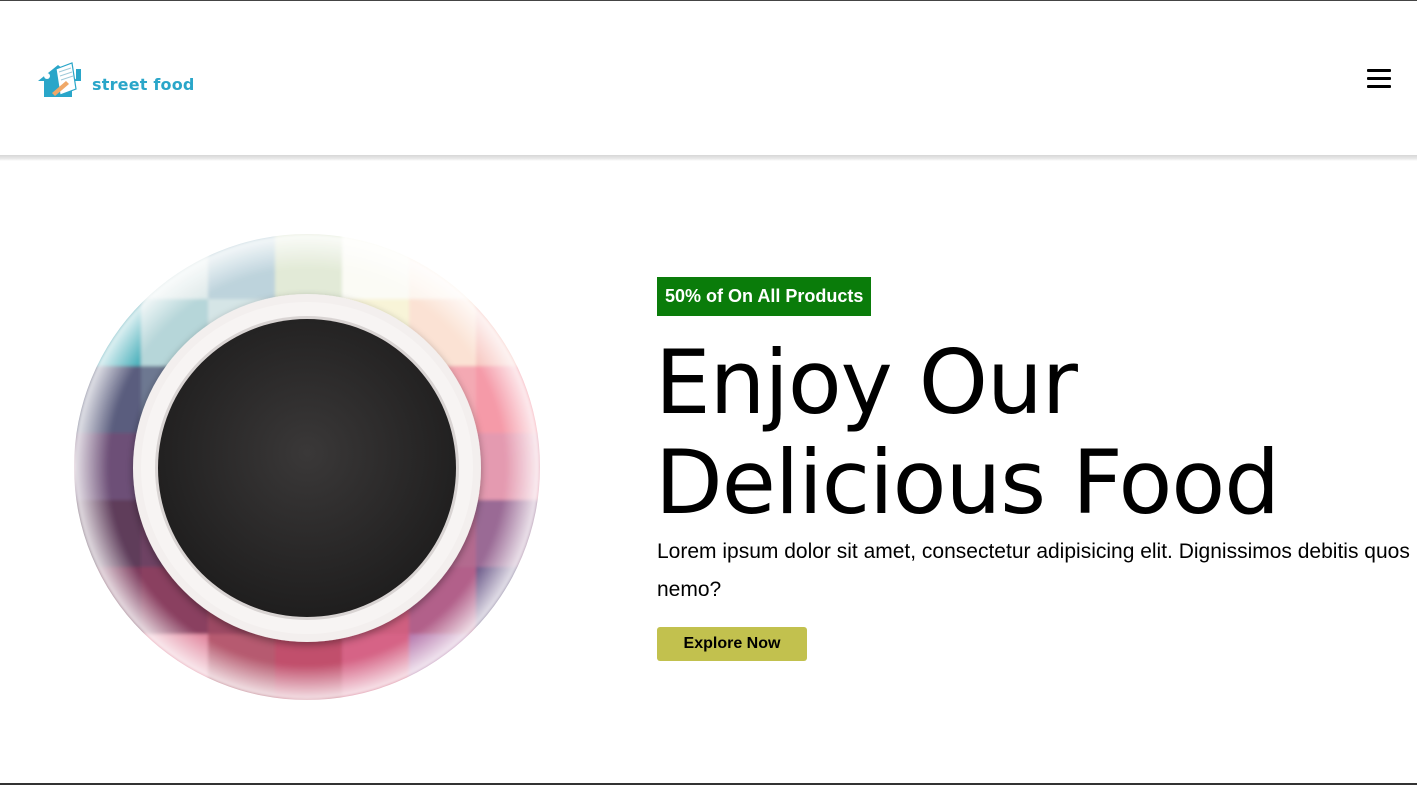 Image resolution: width=1417 pixels, height=785 pixels. I want to click on offer-badge: 50% of On All Products, so click(764, 296).